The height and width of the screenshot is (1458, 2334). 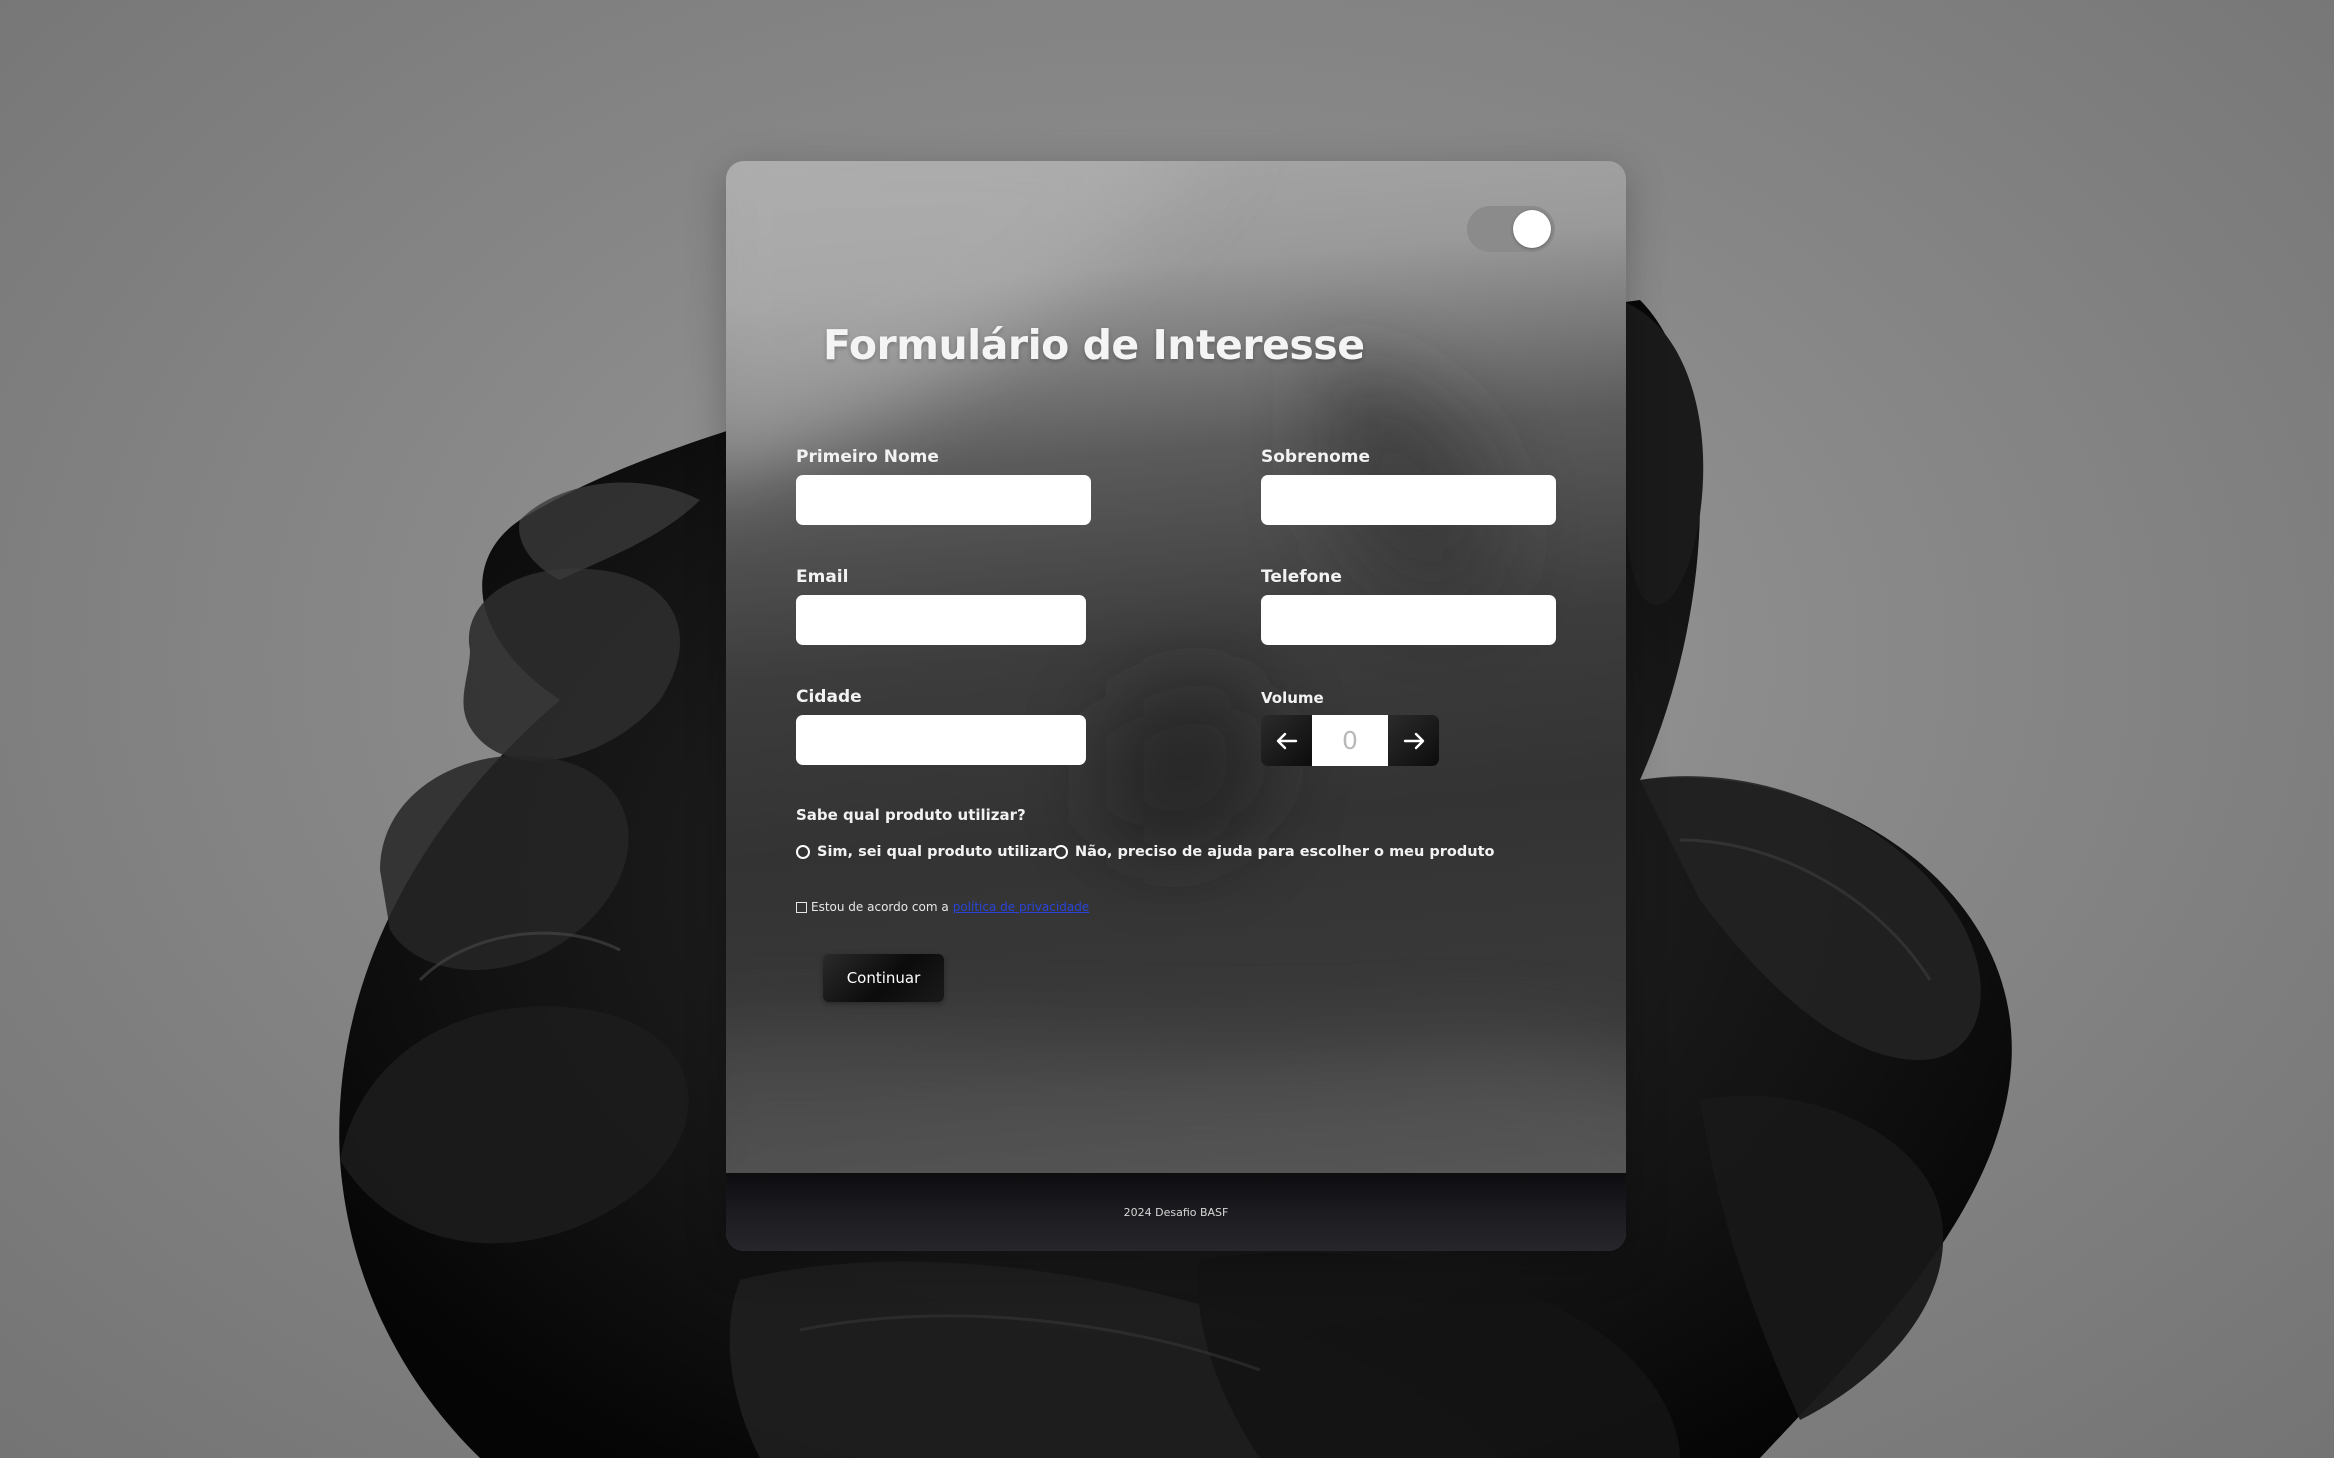 I want to click on privacy-consent-text: Estou de acordo com a, so click(x=880, y=907).